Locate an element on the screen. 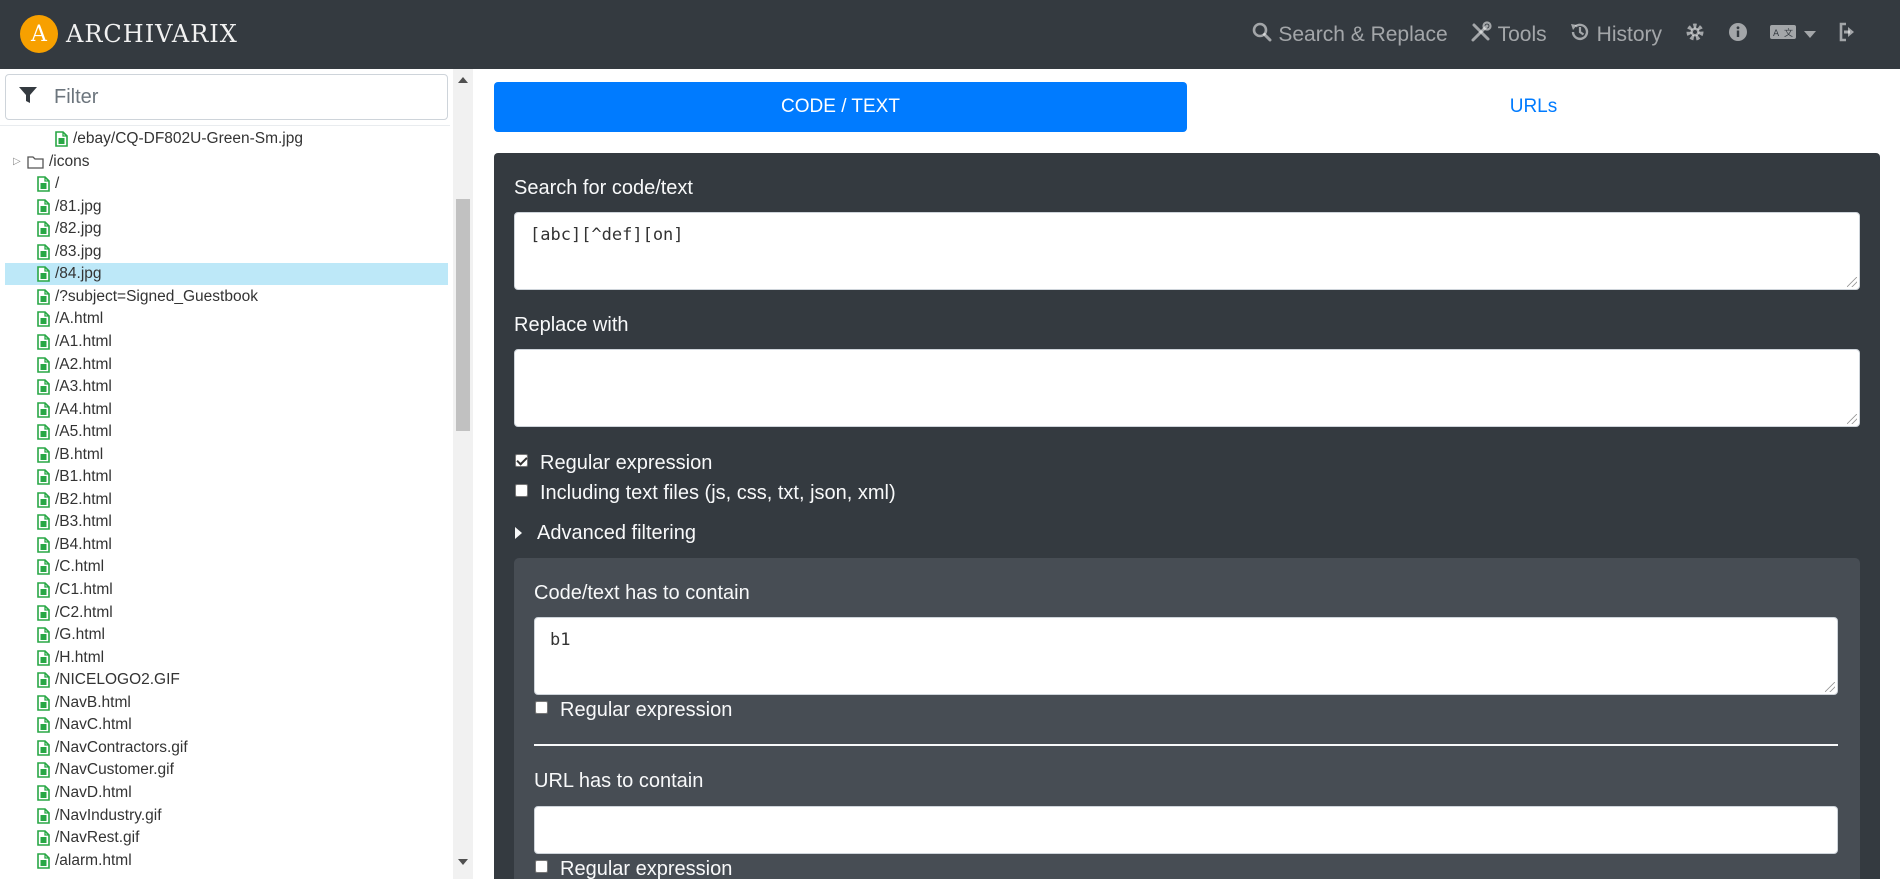  tree-item-label: /81.jpg is located at coordinates (78, 206).